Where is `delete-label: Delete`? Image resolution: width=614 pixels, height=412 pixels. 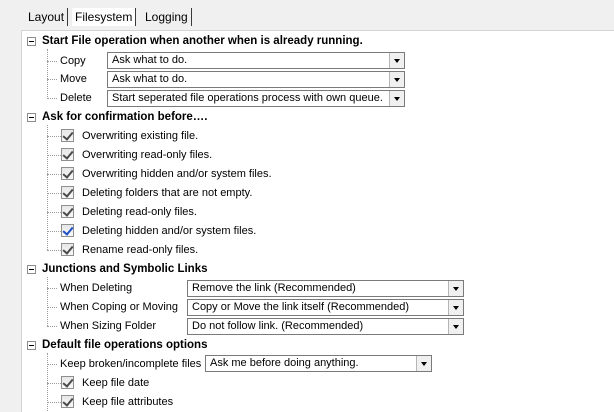
delete-label: Delete is located at coordinates (76, 98).